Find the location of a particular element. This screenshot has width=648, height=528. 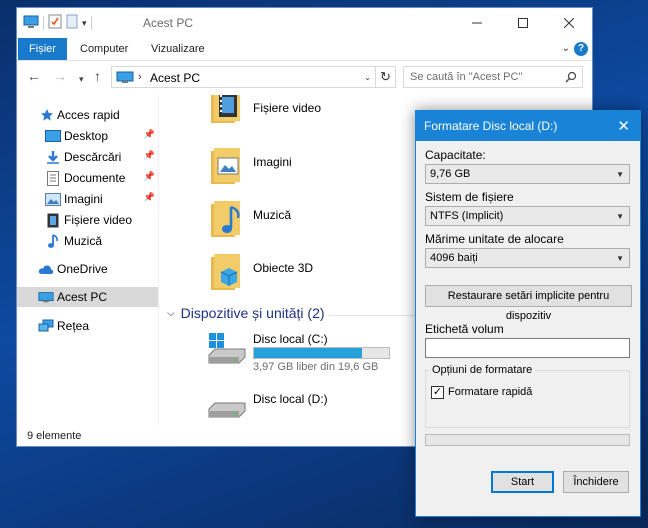

sidebar-item-pictures: Imagini 📌 is located at coordinates (87, 199).